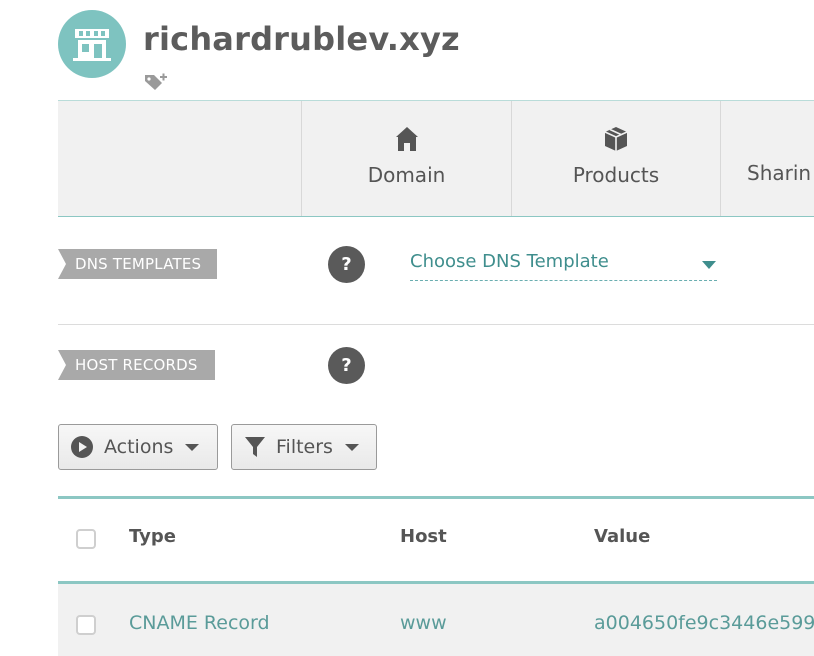 The height and width of the screenshot is (656, 814). What do you see at coordinates (704, 623) in the screenshot?
I see `record-value-cell: a004650fe9c3446e599a` at bounding box center [704, 623].